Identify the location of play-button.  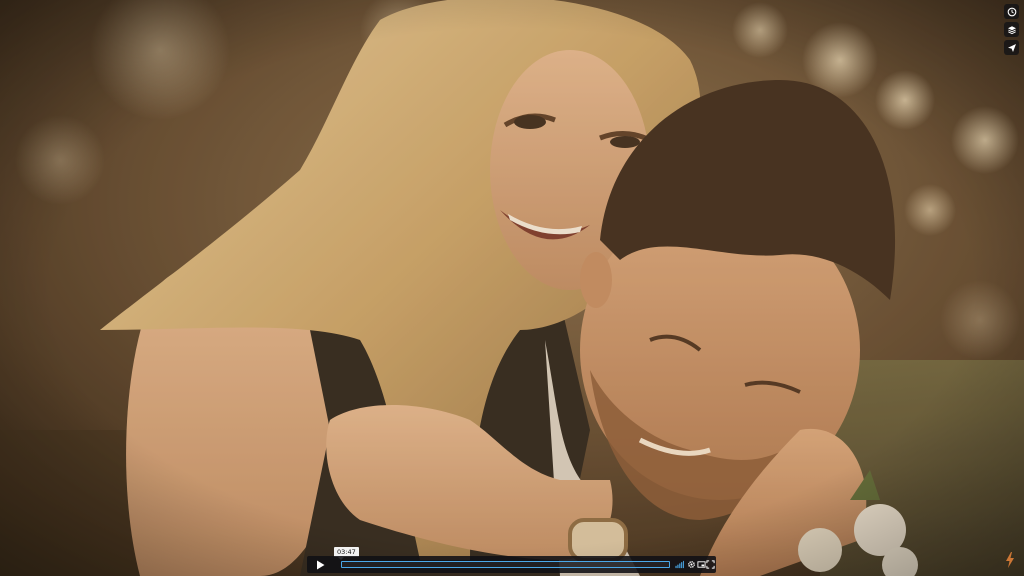
(320, 564).